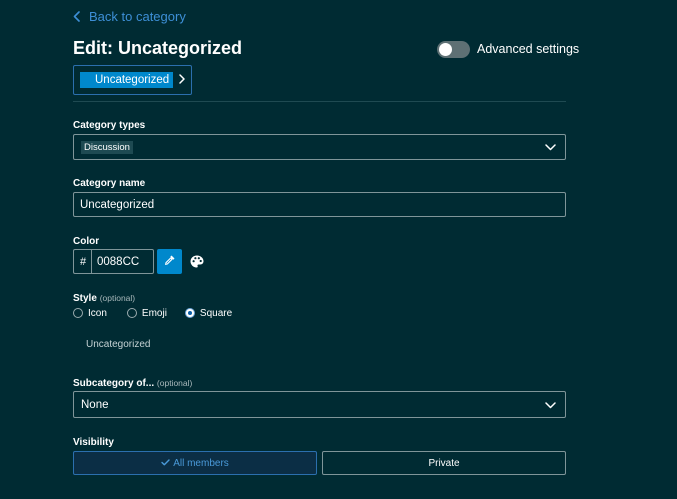 This screenshot has width=677, height=499. I want to click on page-title: Edit: Uncategorized, so click(158, 48).